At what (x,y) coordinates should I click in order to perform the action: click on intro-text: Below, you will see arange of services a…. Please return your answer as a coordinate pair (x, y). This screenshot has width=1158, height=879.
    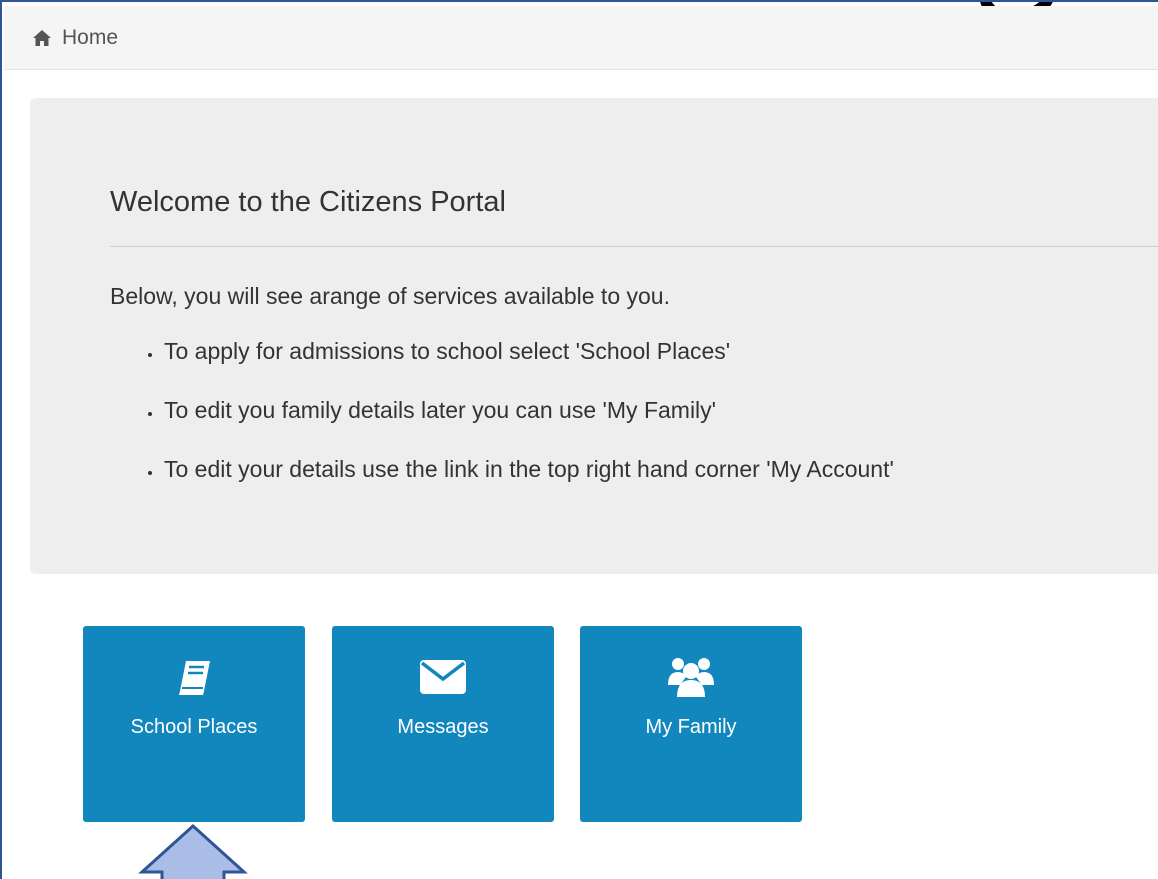
    Looking at the image, I should click on (390, 296).